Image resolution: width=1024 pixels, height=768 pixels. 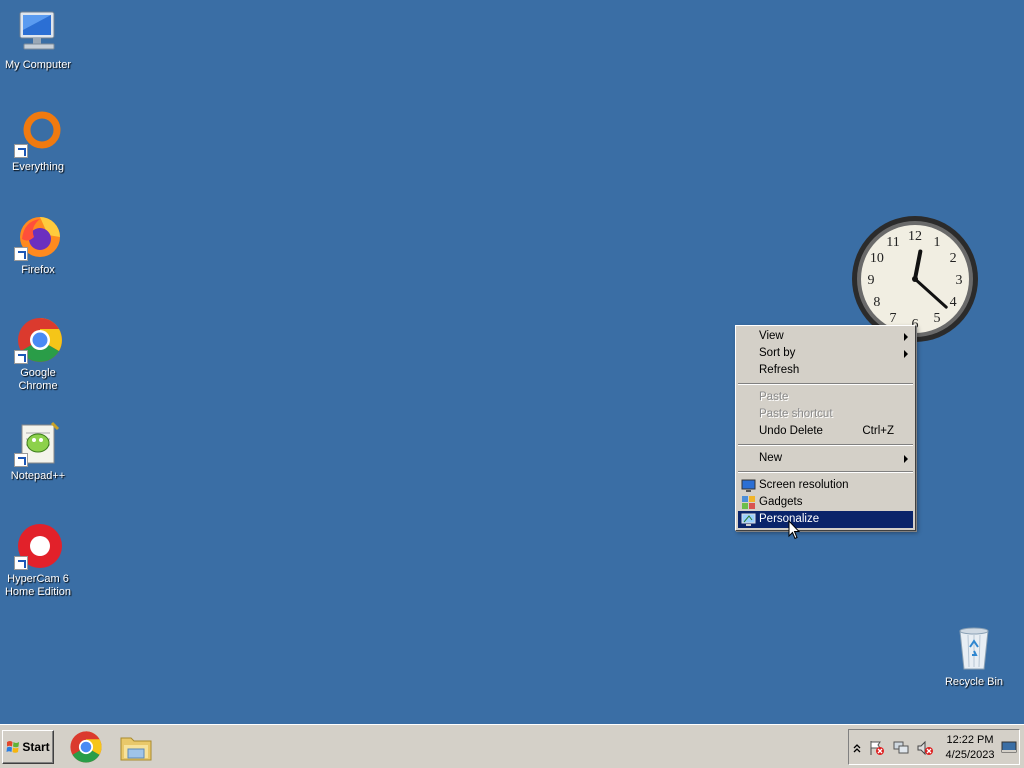 What do you see at coordinates (970, 755) in the screenshot?
I see `tray-date-text: 4/25/2023` at bounding box center [970, 755].